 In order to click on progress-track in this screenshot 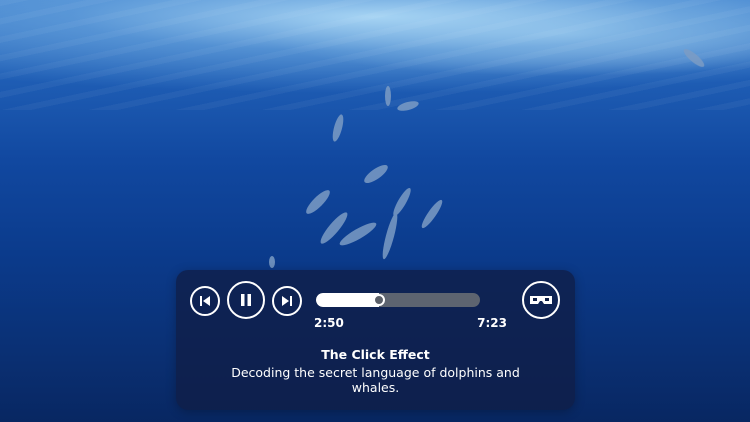, I will do `click(398, 300)`.